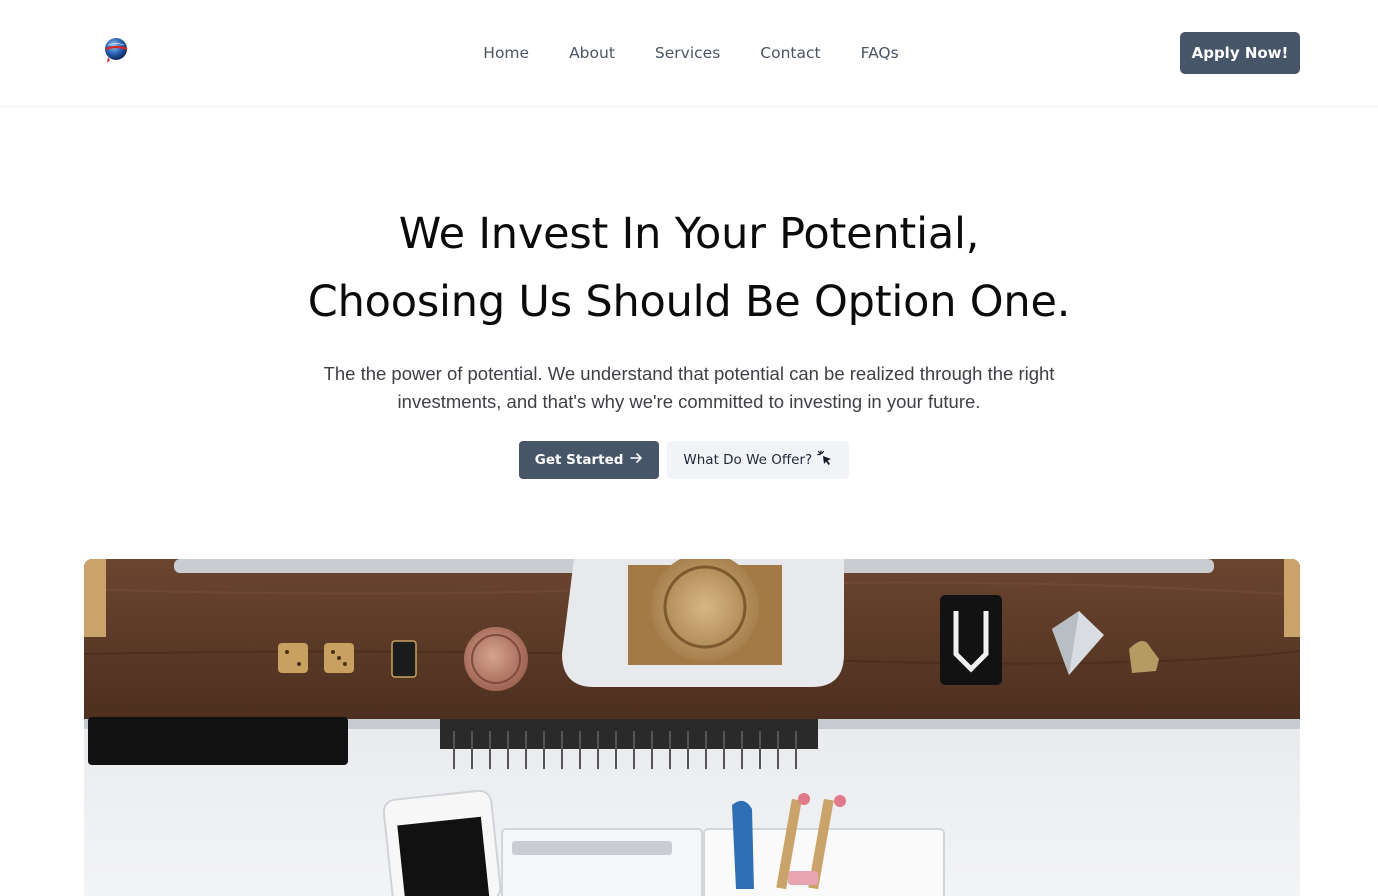 The height and width of the screenshot is (896, 1378). I want to click on hero-title-line2: Choosing Us Should Be Option One., so click(689, 302).